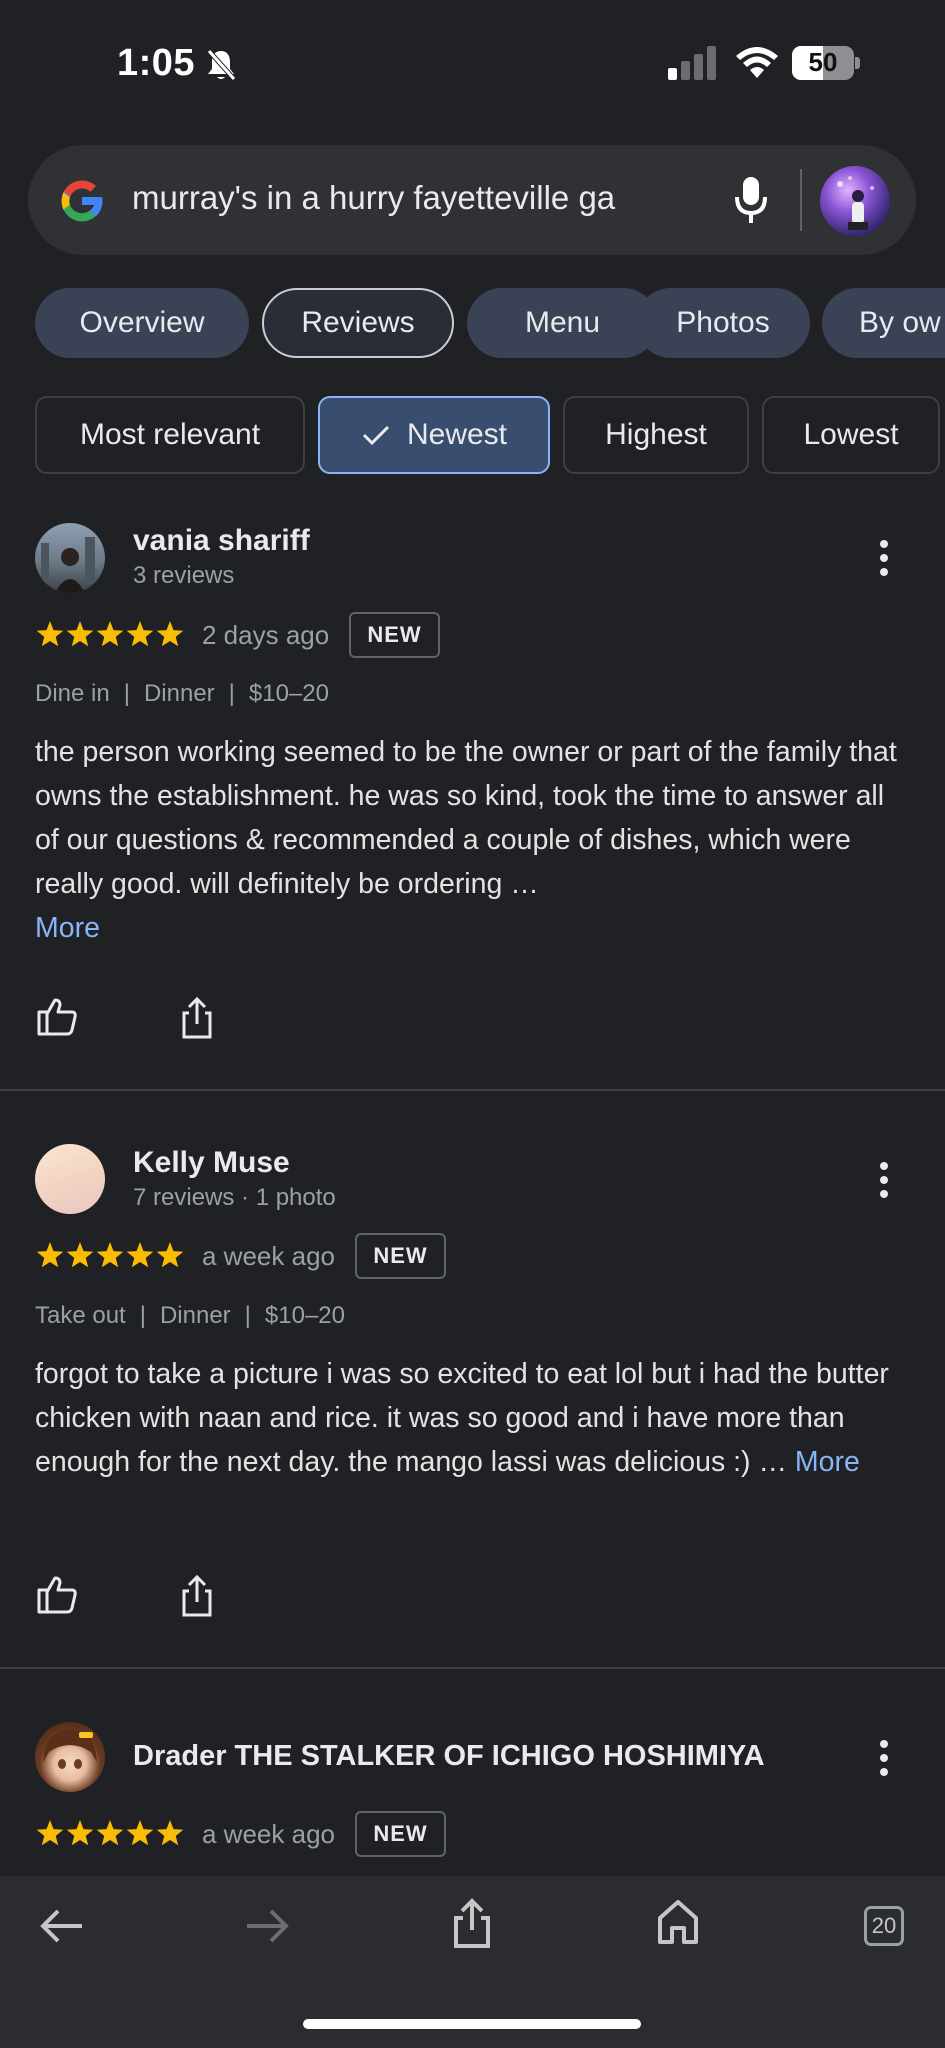  I want to click on battery-percent: 50, so click(823, 62).